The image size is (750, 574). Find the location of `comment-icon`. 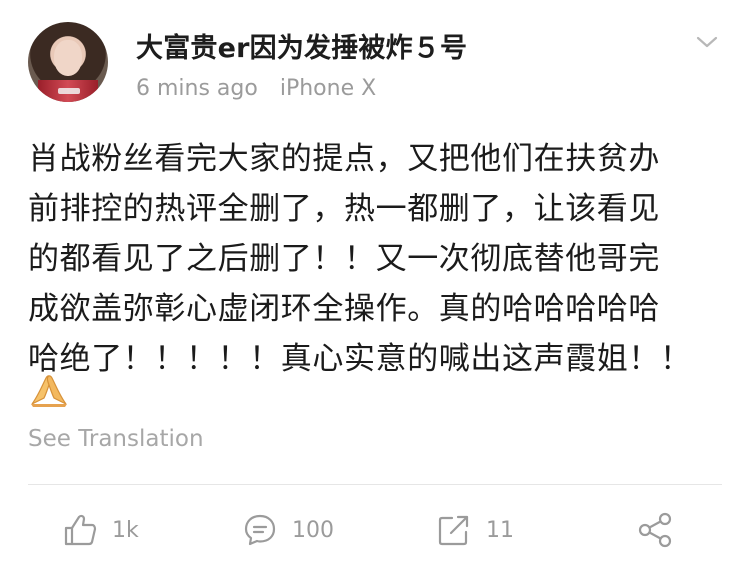

comment-icon is located at coordinates (260, 530).